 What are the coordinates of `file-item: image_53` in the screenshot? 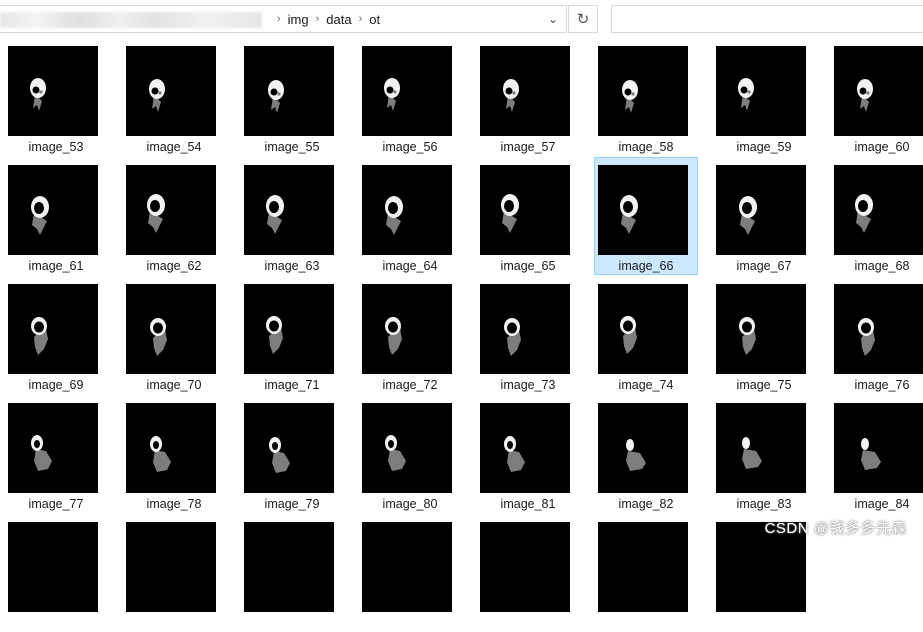 It's located at (56, 97).